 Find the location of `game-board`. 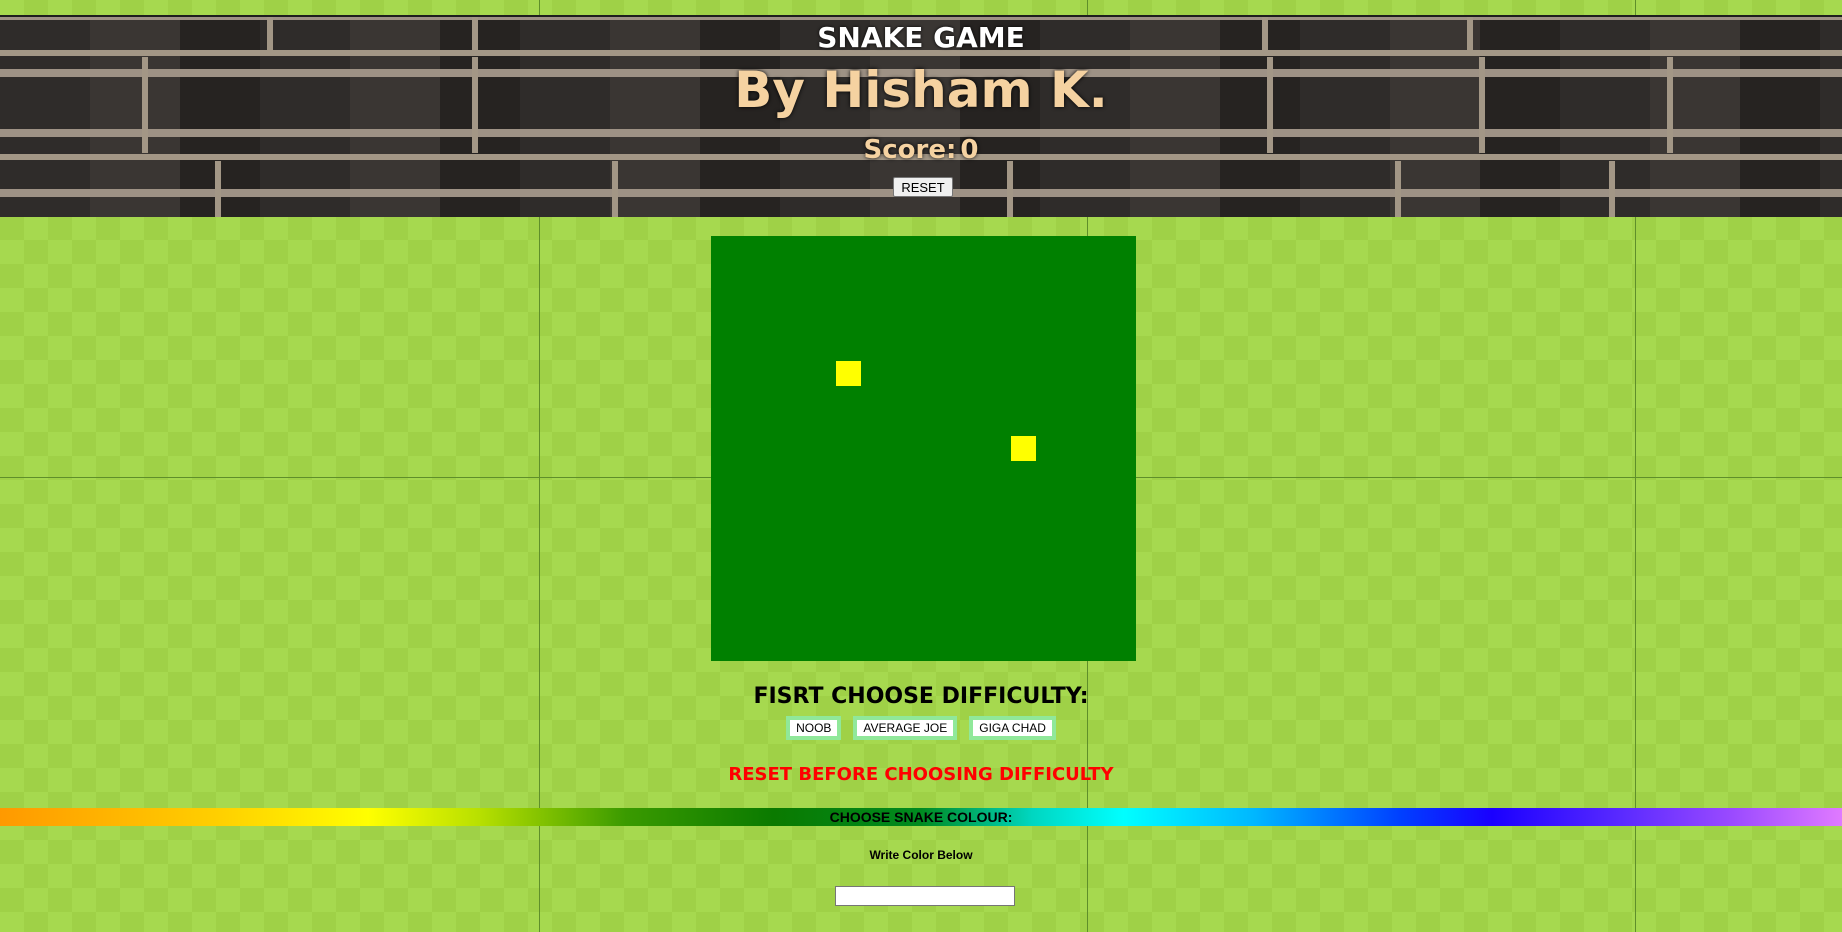

game-board is located at coordinates (923, 448).